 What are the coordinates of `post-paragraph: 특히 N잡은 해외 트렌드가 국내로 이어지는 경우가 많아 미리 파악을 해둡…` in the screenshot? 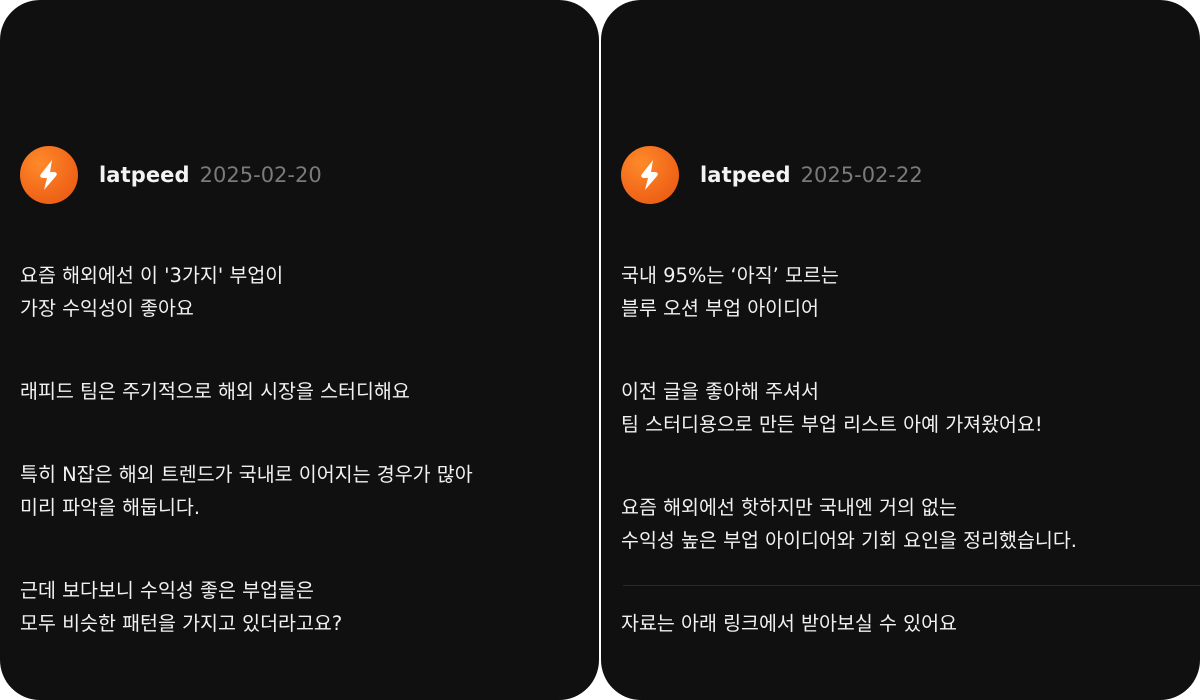 It's located at (246, 491).